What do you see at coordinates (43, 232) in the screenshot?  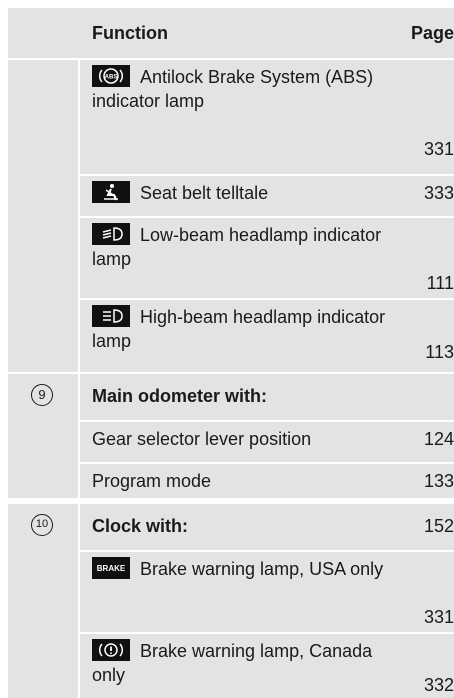 I see `left-column-cell` at bounding box center [43, 232].